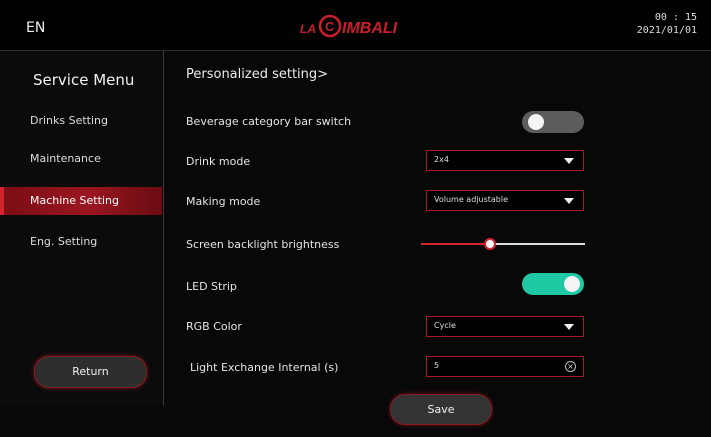 This screenshot has width=711, height=437. What do you see at coordinates (81, 201) in the screenshot?
I see `sidebar-item-machine-setting: Machine Setting` at bounding box center [81, 201].